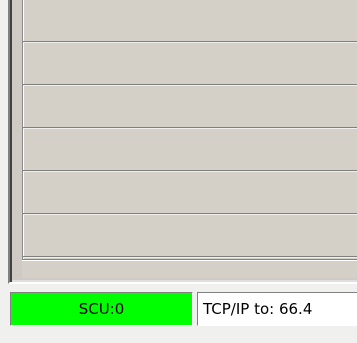  Describe the element at coordinates (101, 309) in the screenshot. I see `scu-status-panel: SCU:0` at that location.